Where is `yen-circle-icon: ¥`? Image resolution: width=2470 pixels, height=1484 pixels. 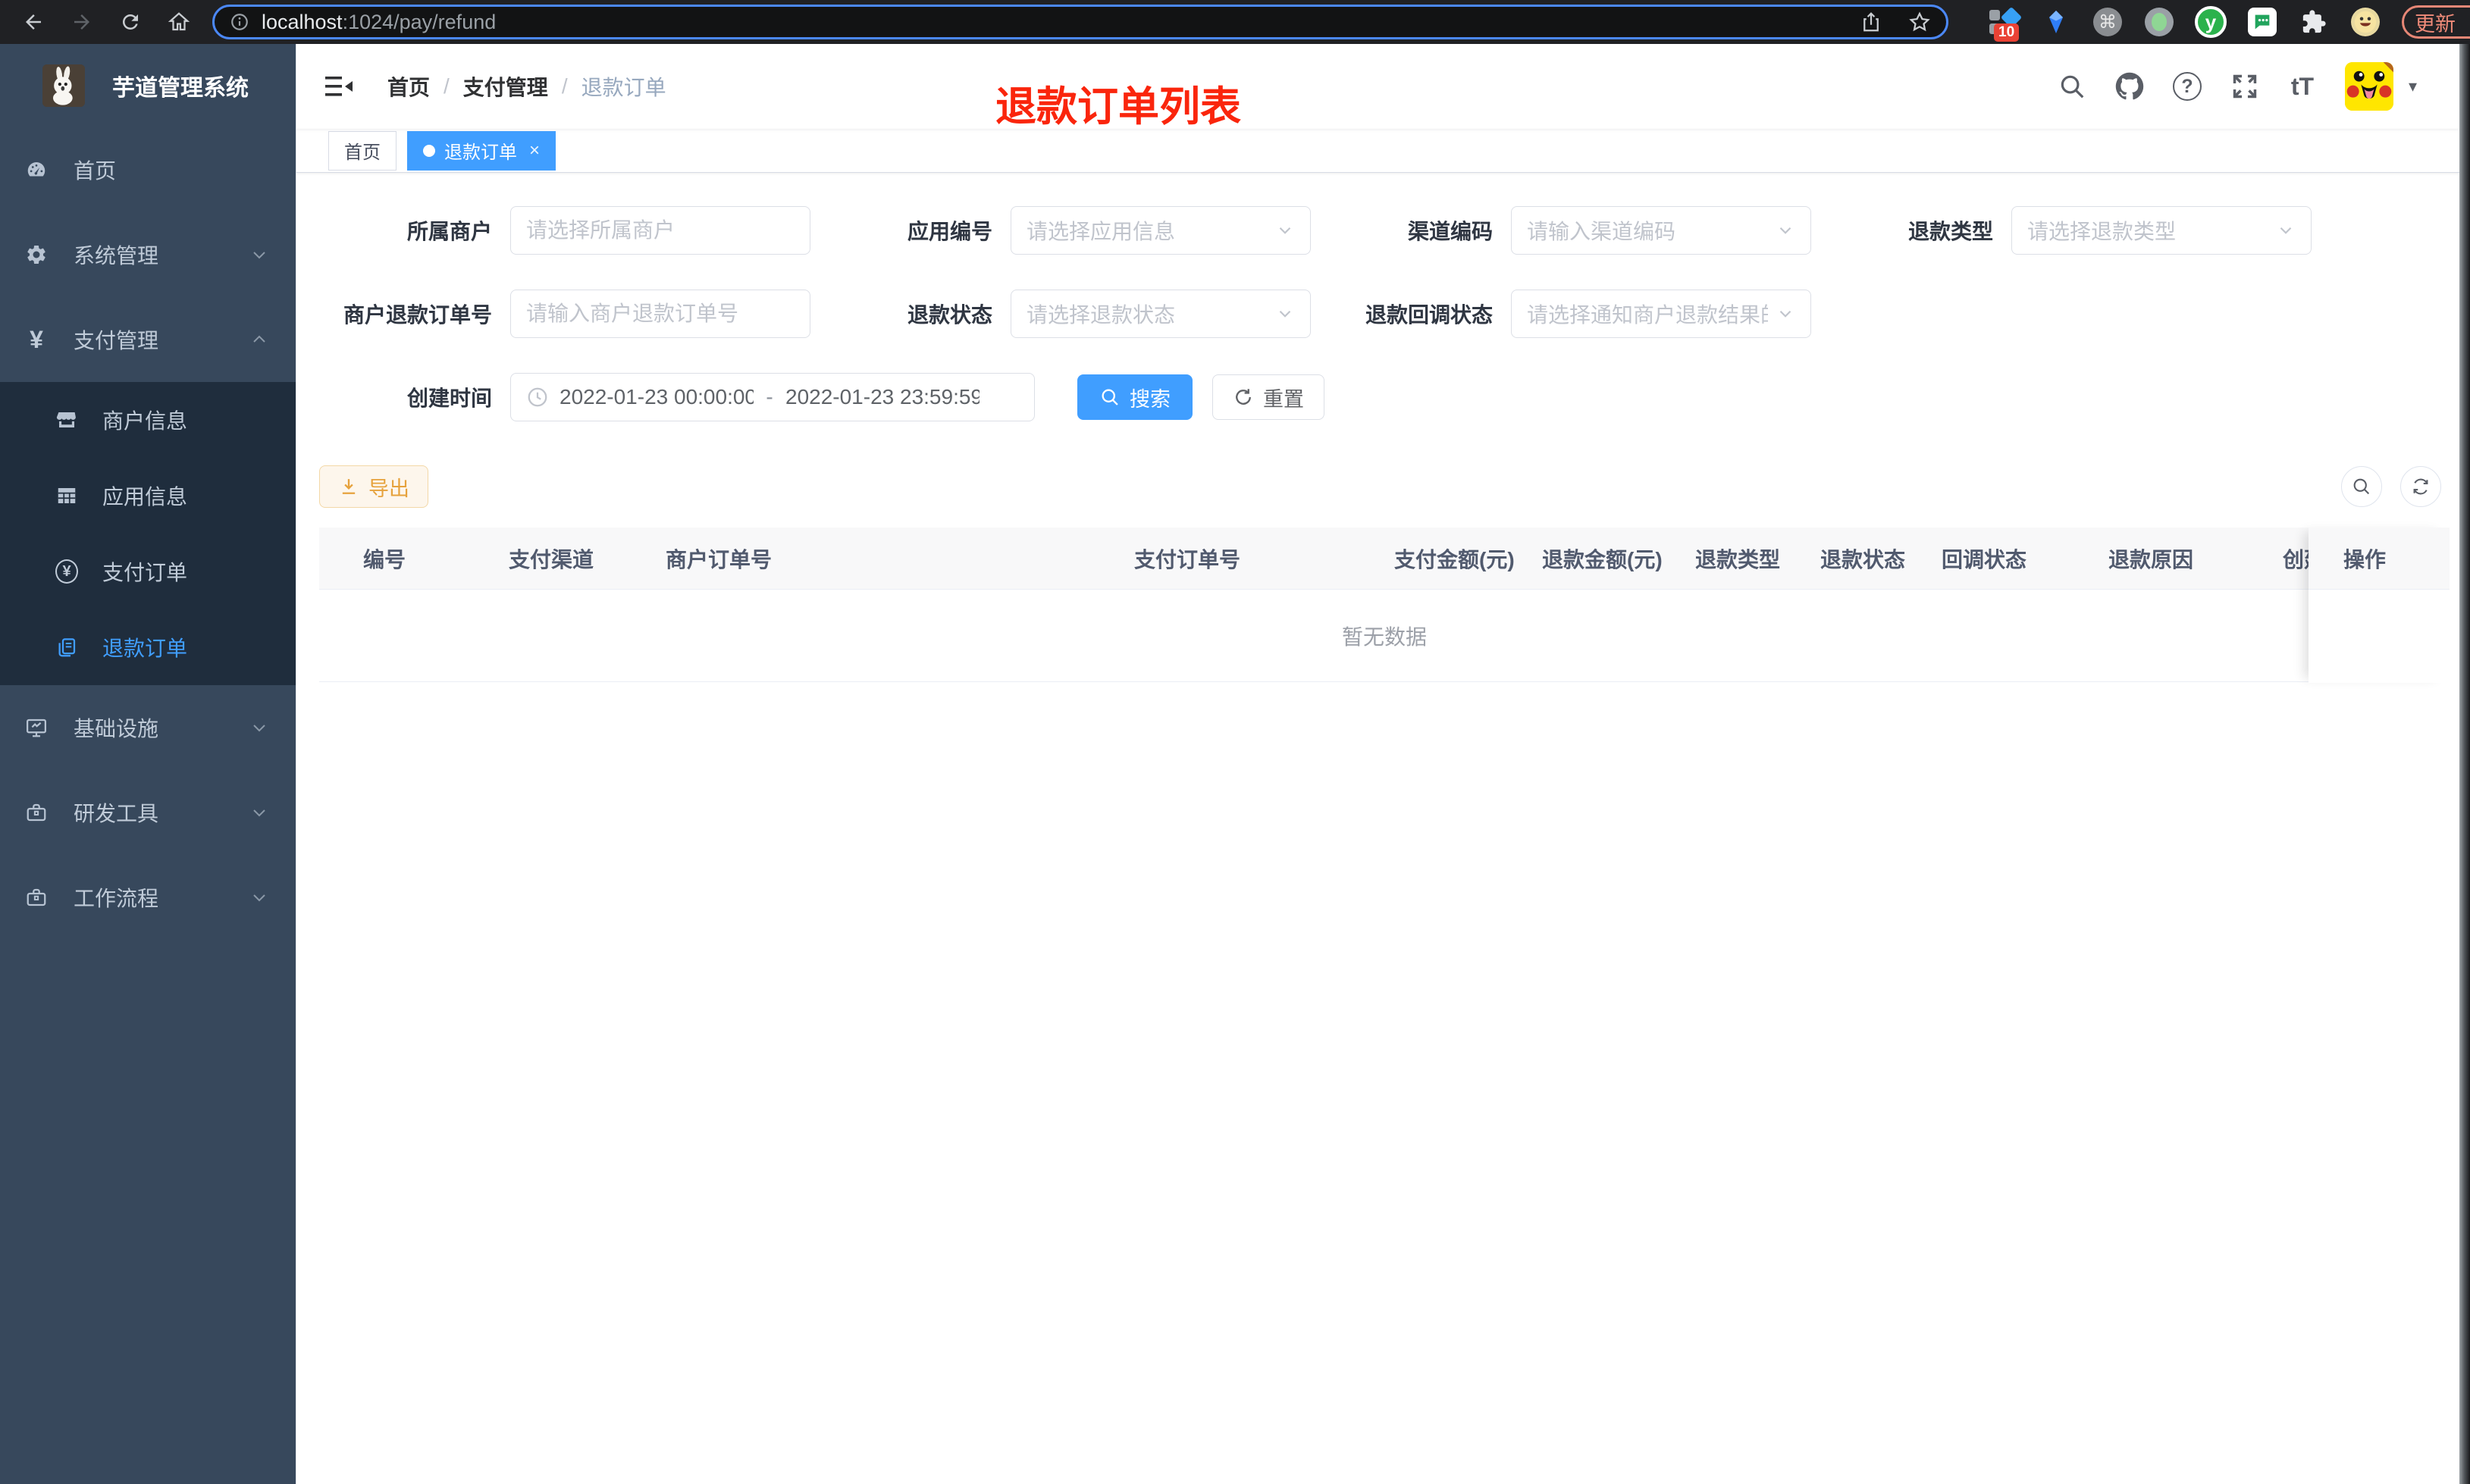 yen-circle-icon: ¥ is located at coordinates (66, 571).